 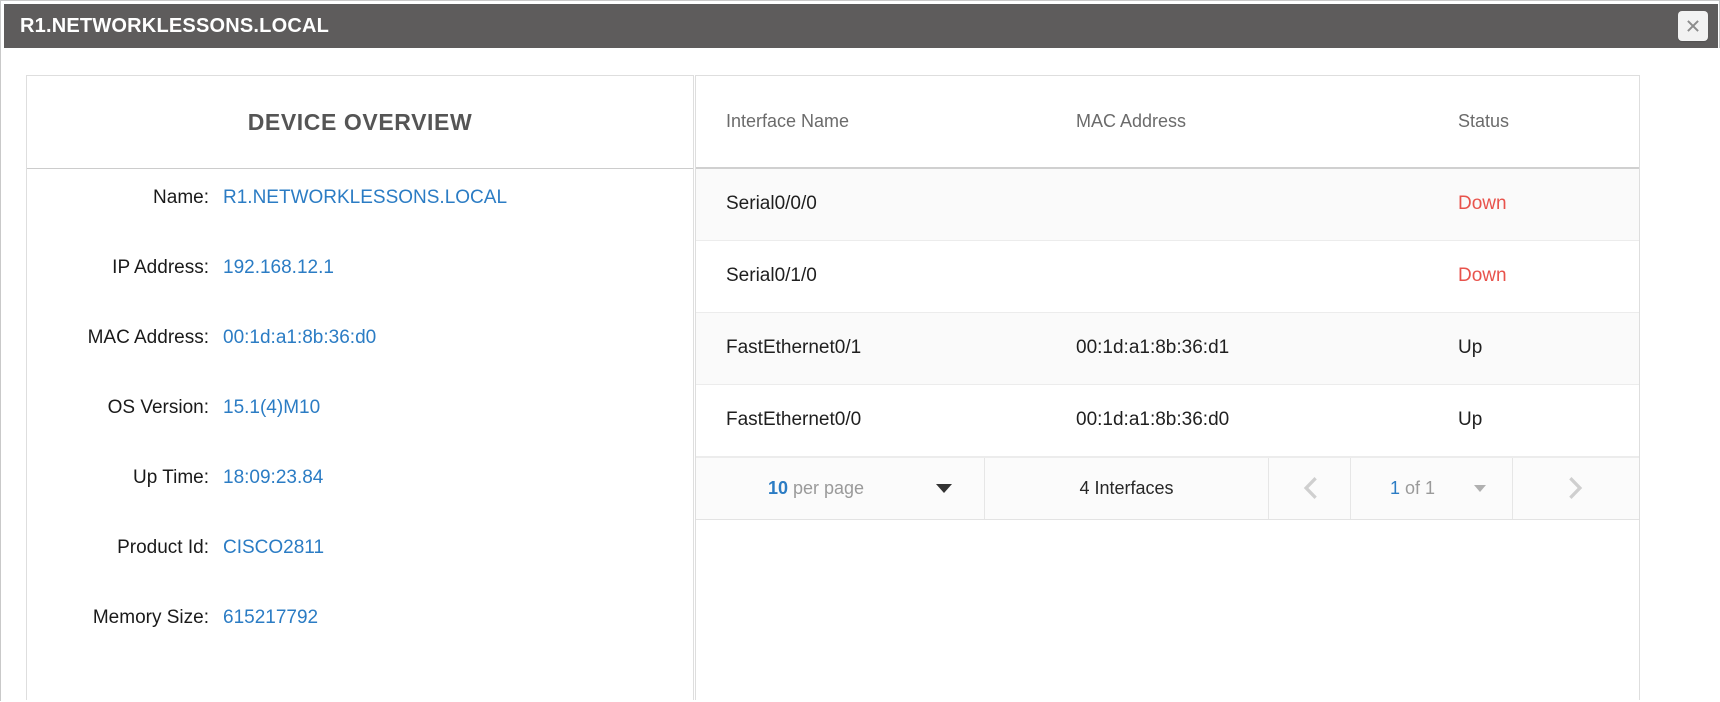 I want to click on page-label-group: 1 of 1, so click(x=1412, y=488).